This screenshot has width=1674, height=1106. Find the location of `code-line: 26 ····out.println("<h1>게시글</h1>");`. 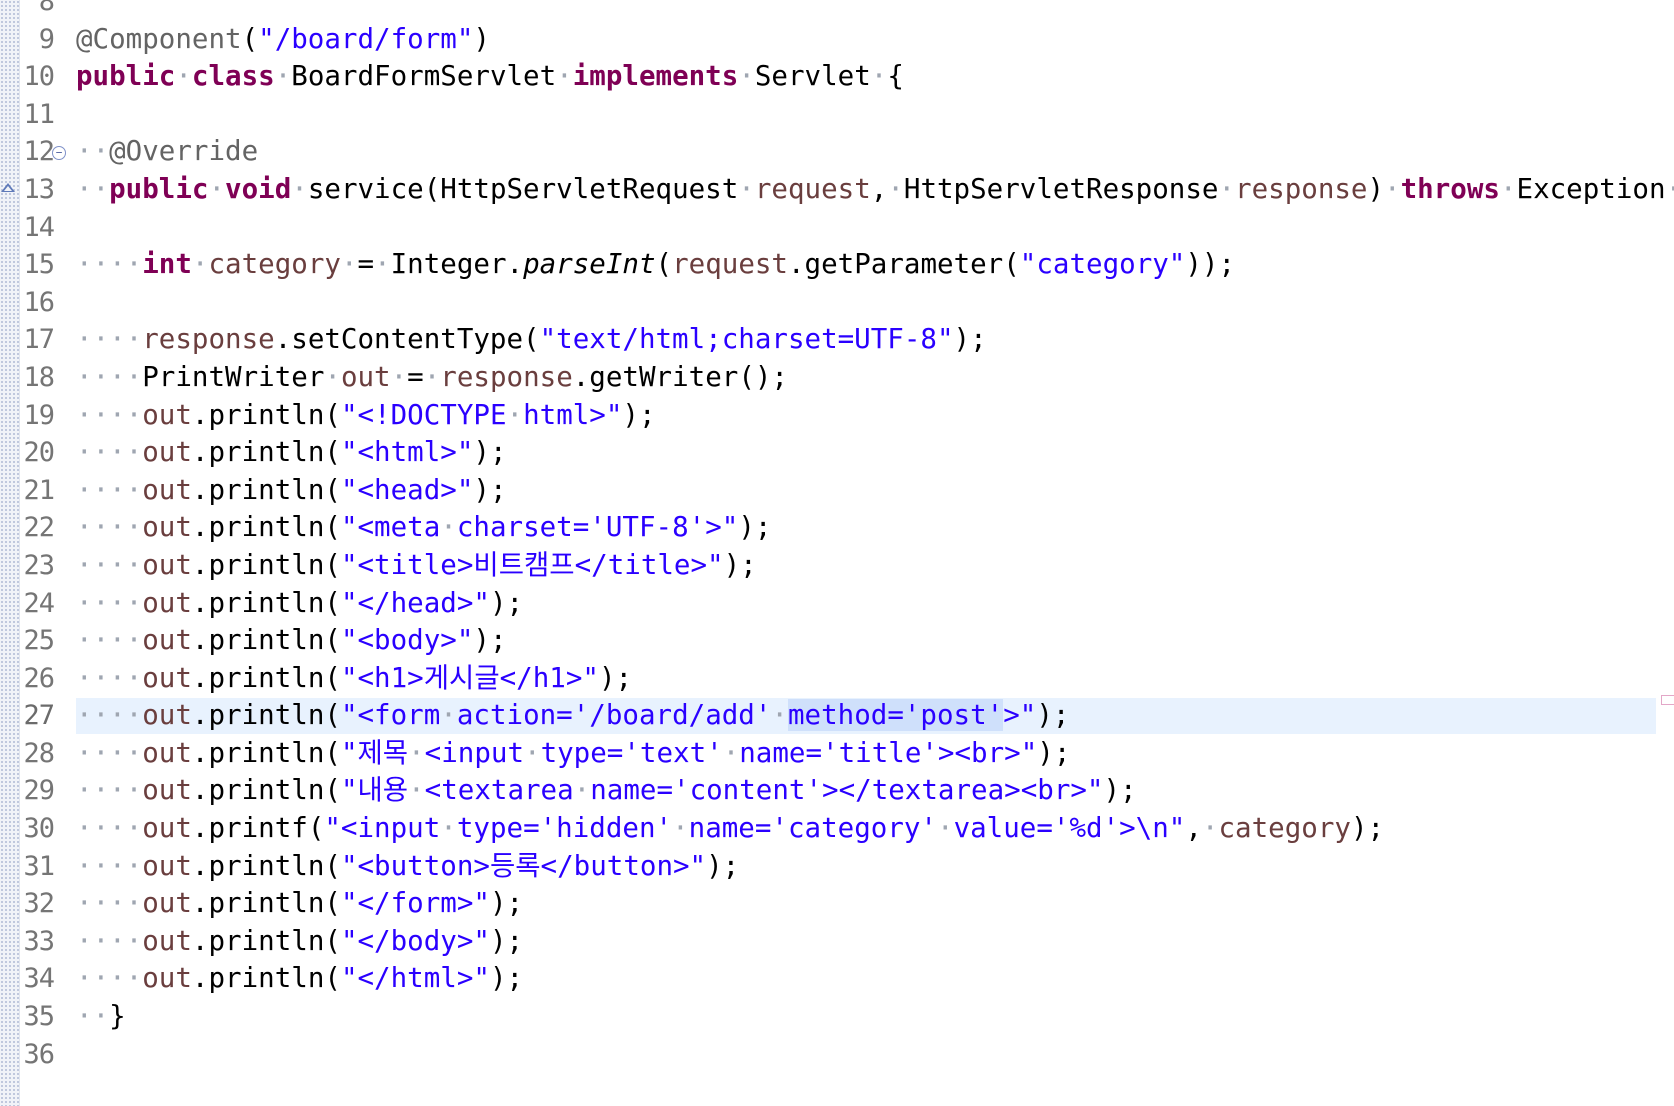

code-line: 26 ····out.println("<h1>게시글</h1>"); is located at coordinates (837, 679).